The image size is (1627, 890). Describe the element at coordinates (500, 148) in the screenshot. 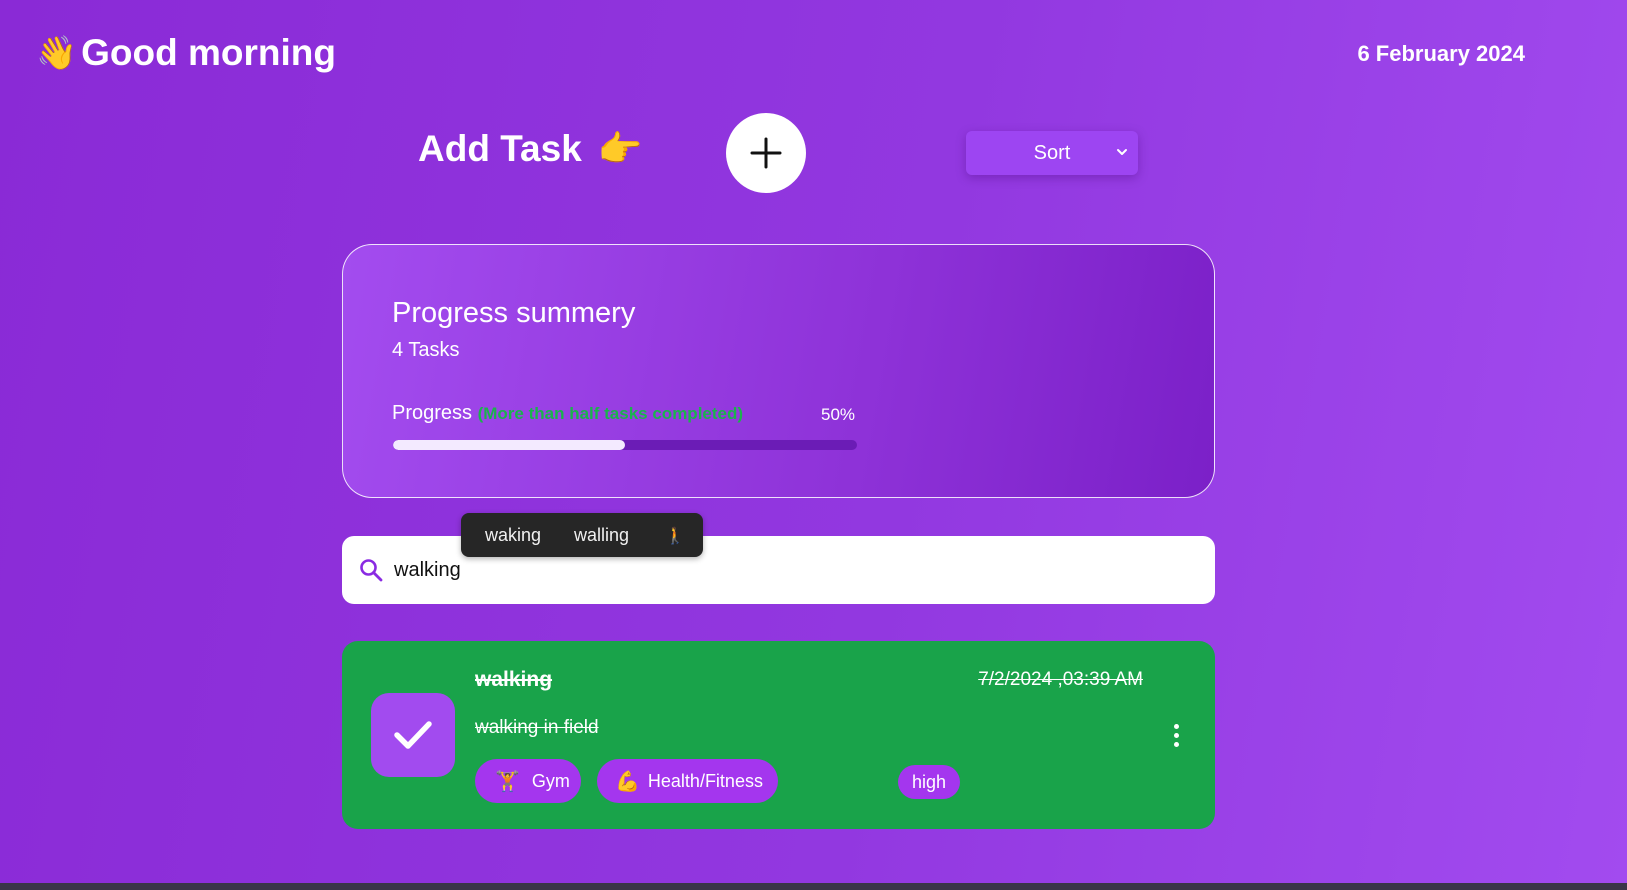

I see `add-task-label: Add Task` at that location.